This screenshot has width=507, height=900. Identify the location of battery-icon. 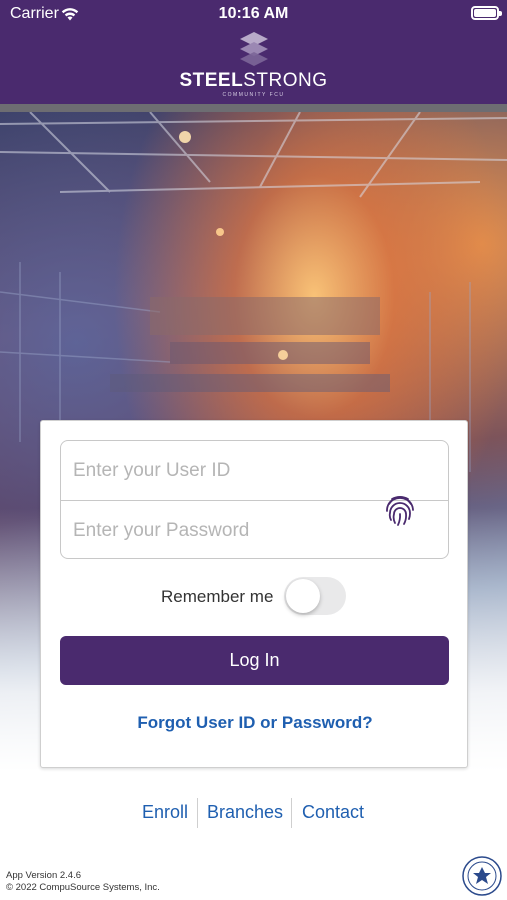
(486, 13).